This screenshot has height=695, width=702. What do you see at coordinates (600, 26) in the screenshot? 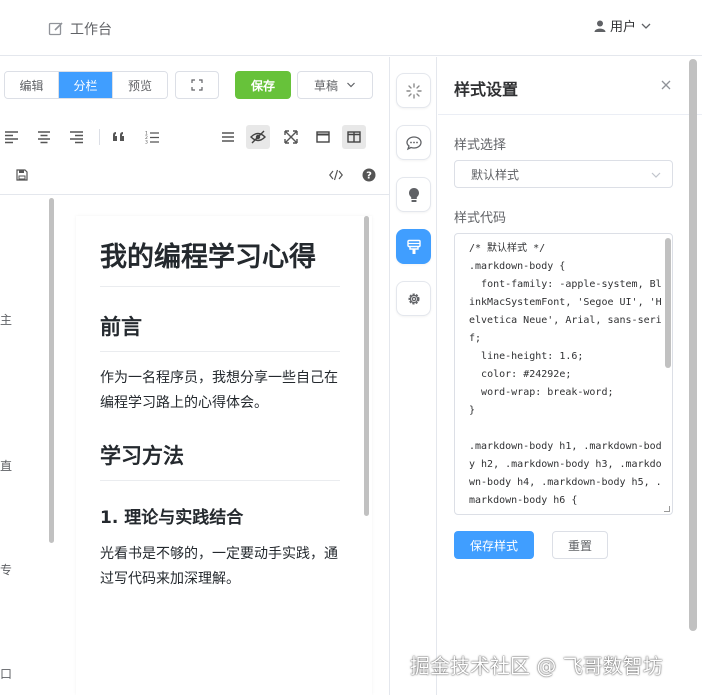
I see `user-icon` at bounding box center [600, 26].